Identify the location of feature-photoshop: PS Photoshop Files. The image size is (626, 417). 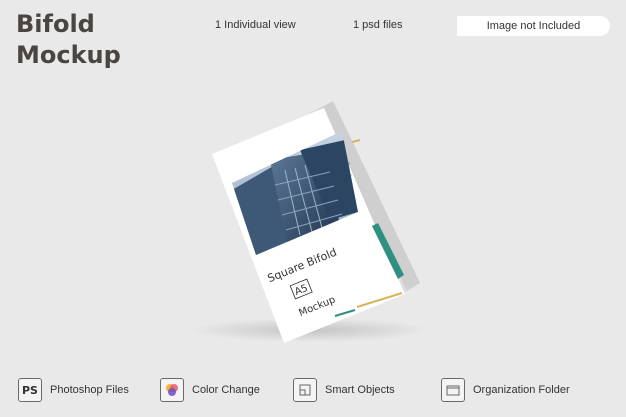
(73, 390).